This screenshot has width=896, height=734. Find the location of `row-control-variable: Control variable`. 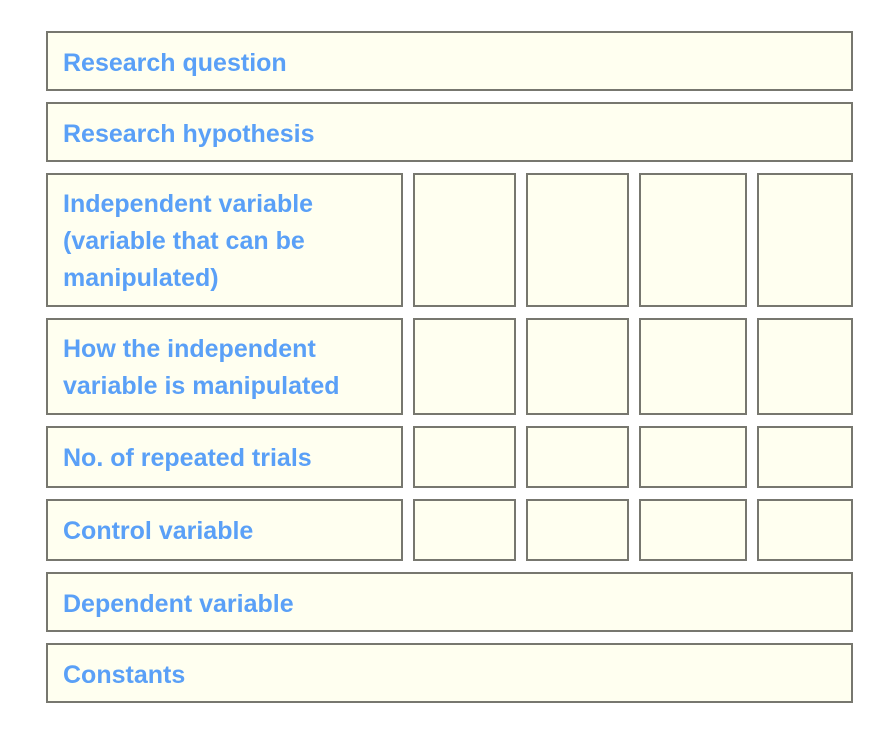

row-control-variable: Control variable is located at coordinates (224, 530).